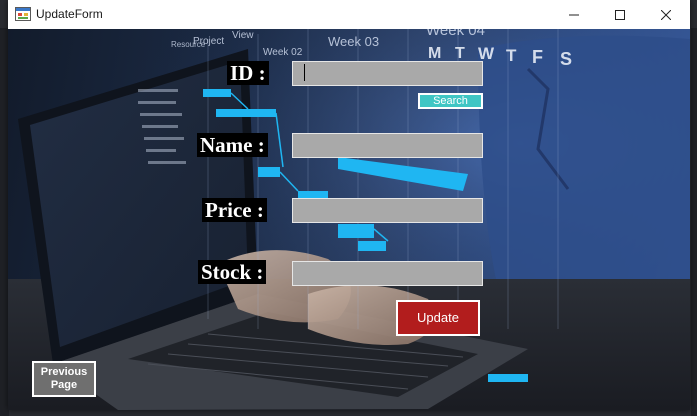 The height and width of the screenshot is (416, 697). Describe the element at coordinates (64, 385) in the screenshot. I see `previous-page-label-line2: Page` at that location.